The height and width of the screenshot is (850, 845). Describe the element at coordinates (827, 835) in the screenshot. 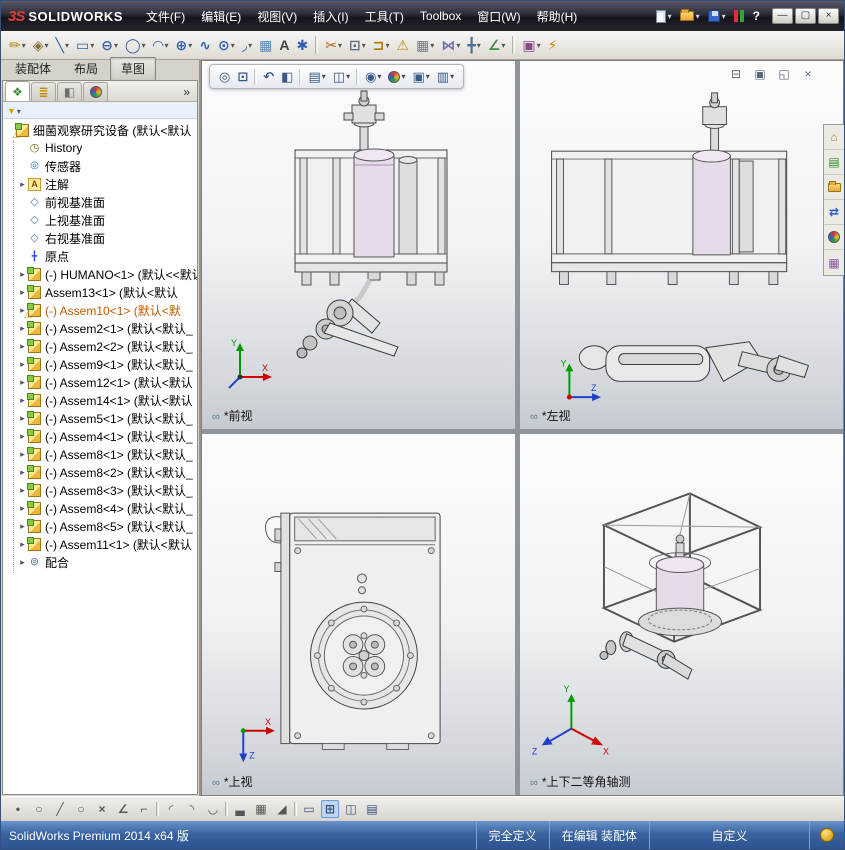

I see `task-pane-toggle-icon` at that location.